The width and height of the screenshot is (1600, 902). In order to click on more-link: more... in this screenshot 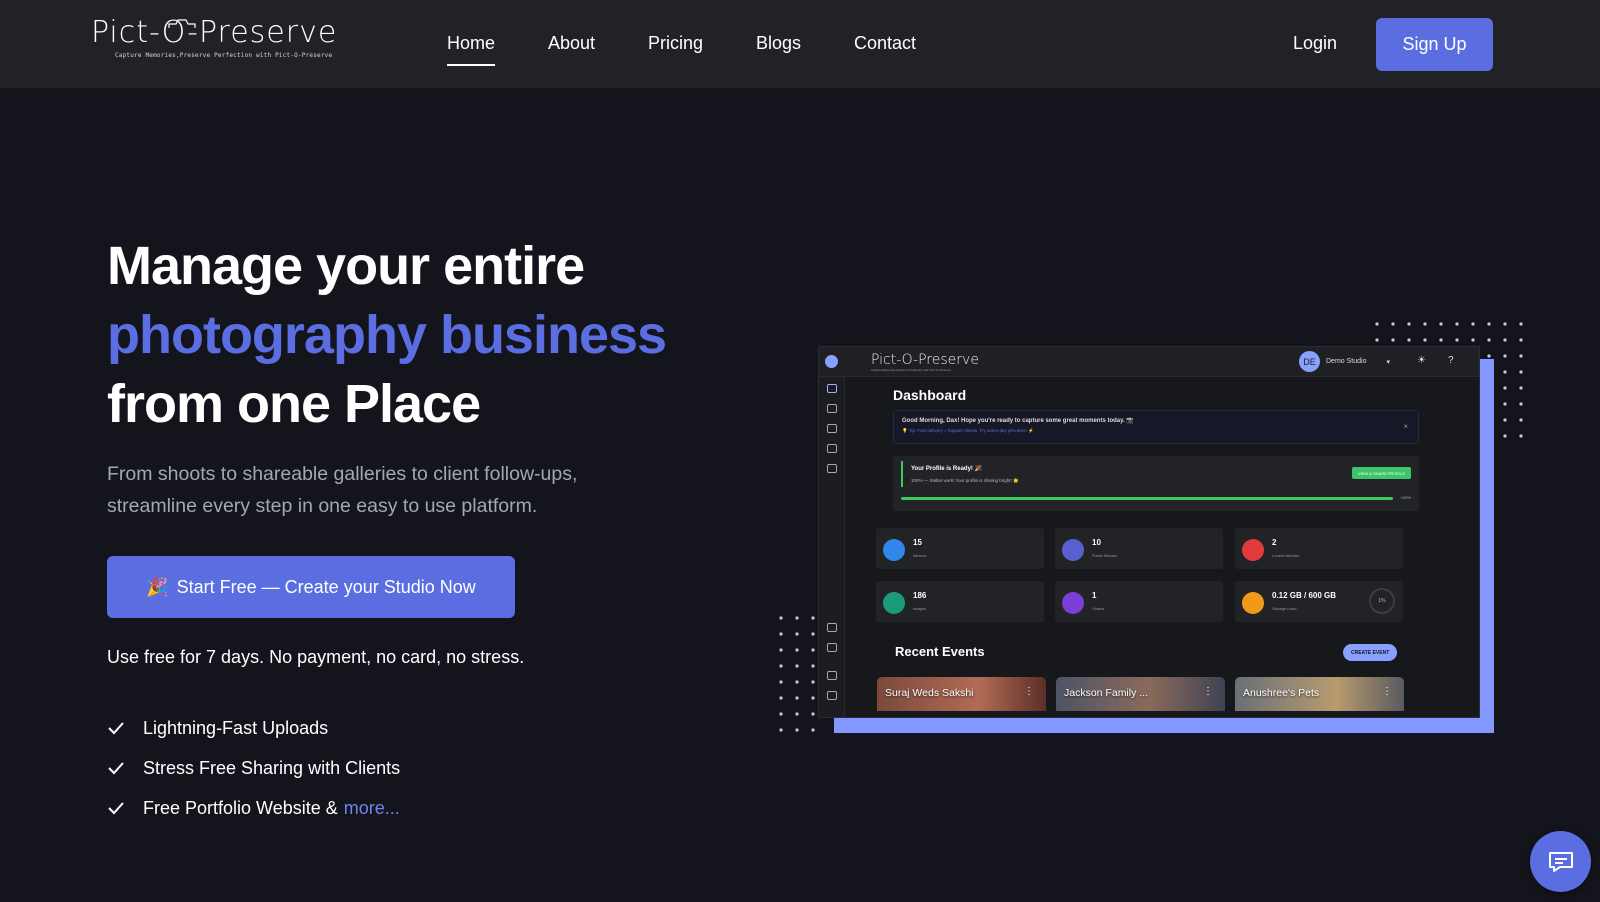, I will do `click(372, 808)`.